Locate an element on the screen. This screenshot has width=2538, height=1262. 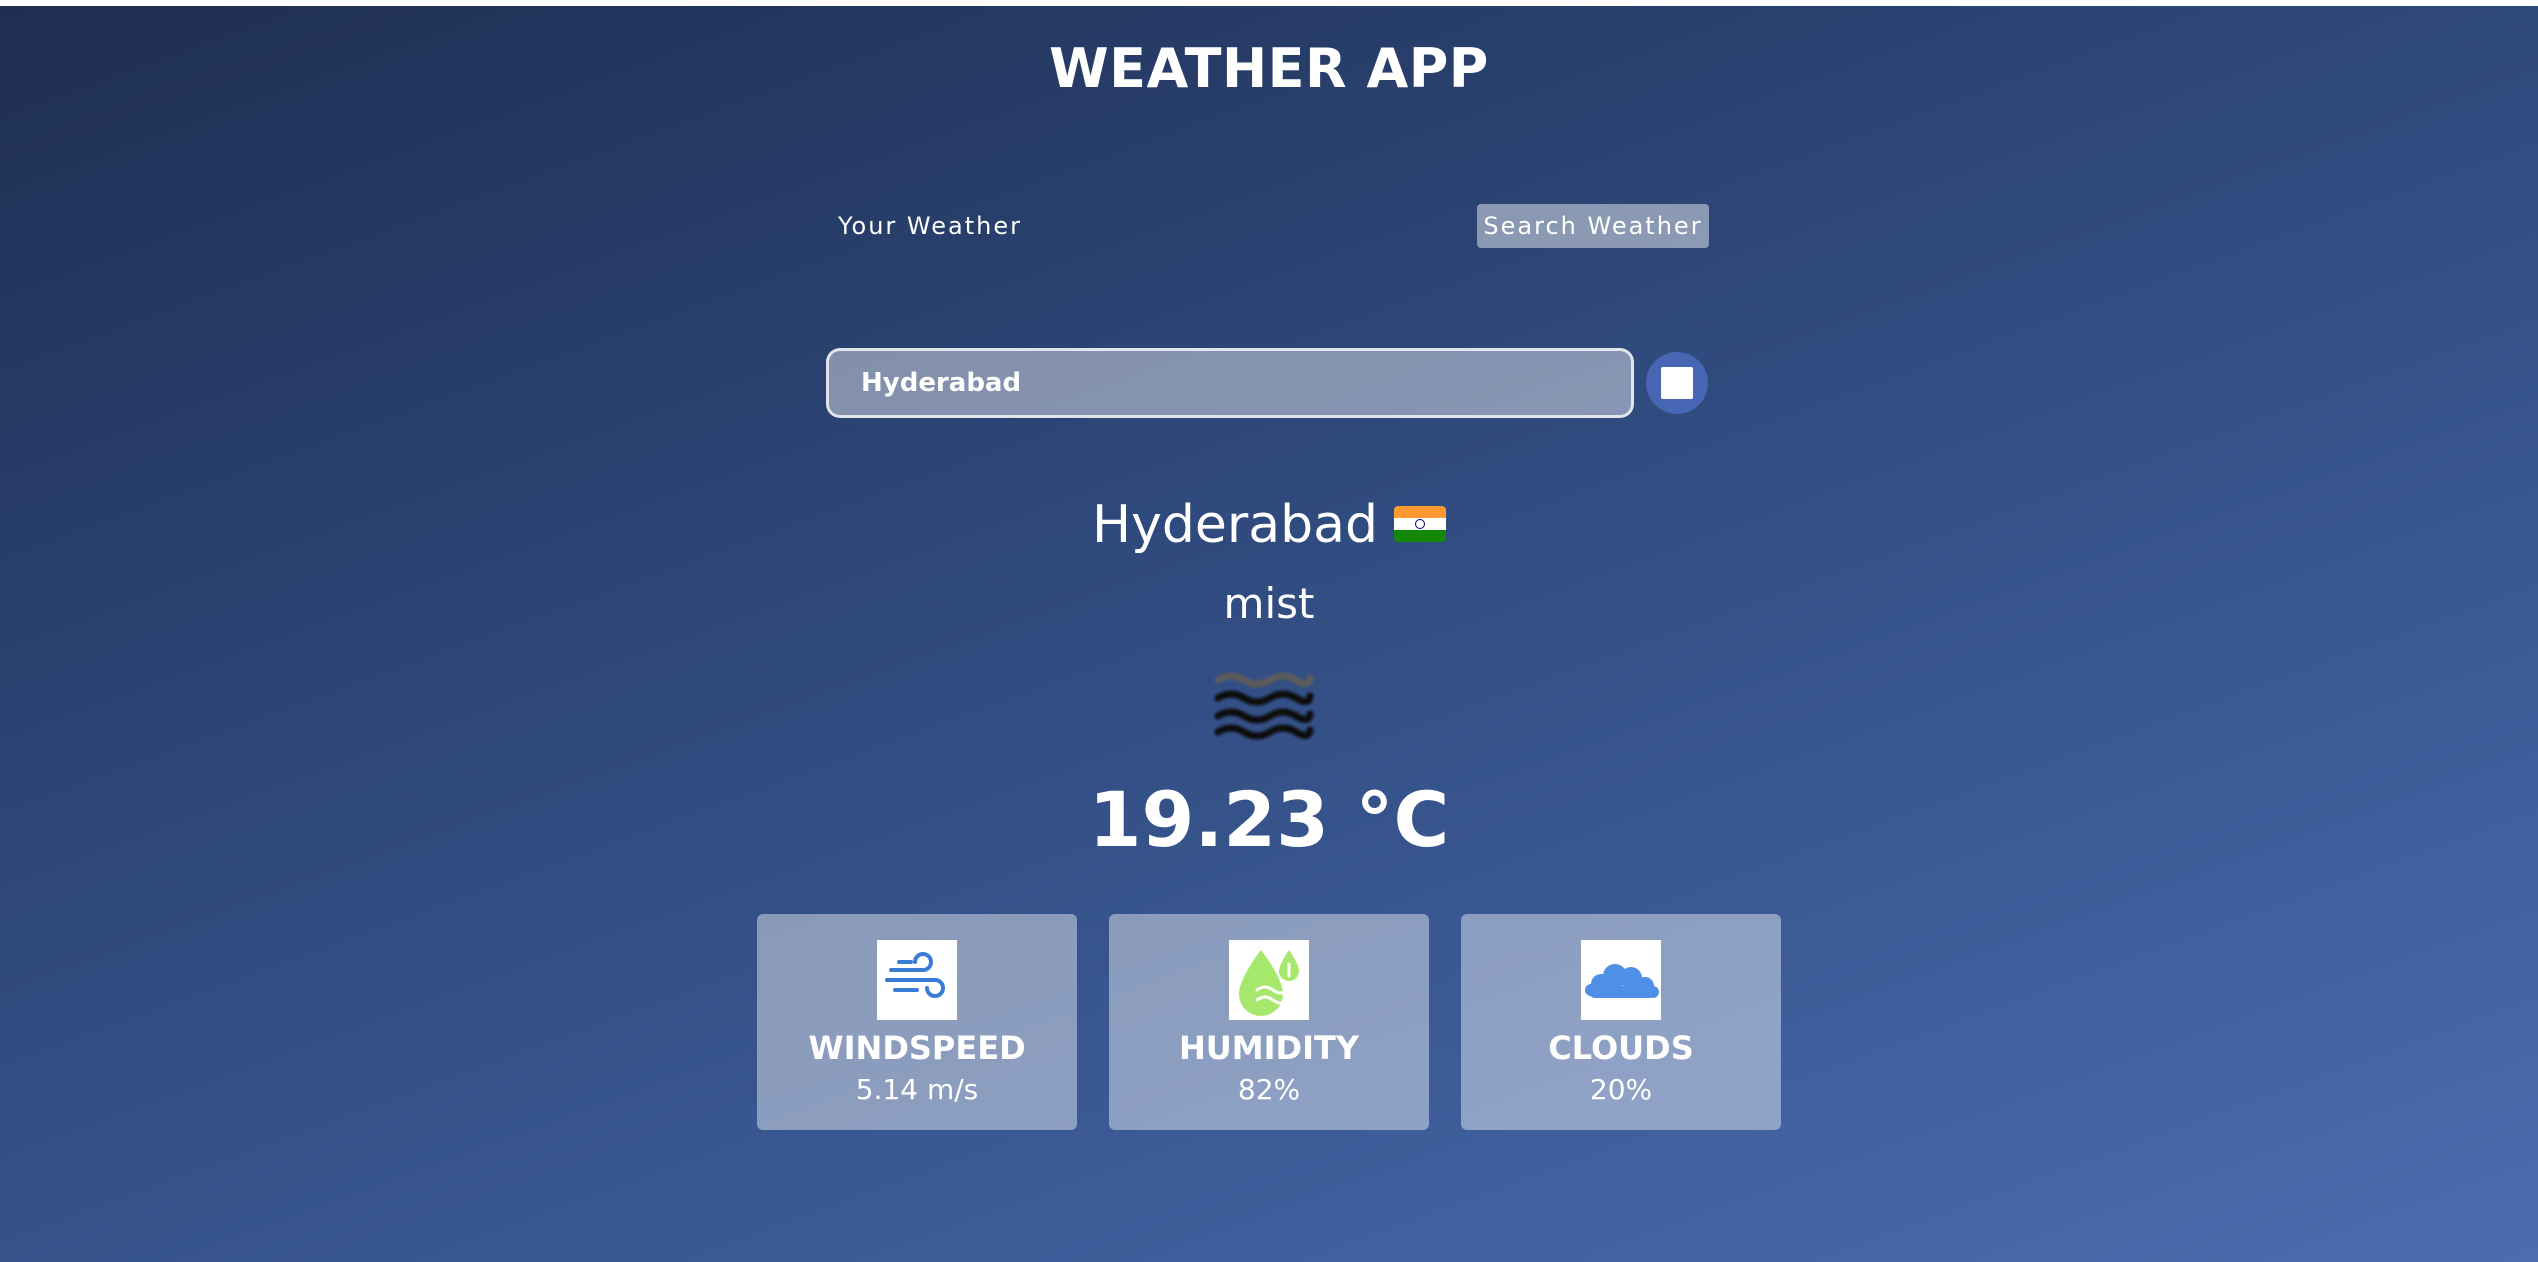
clouds-value: 20% is located at coordinates (1621, 1089).